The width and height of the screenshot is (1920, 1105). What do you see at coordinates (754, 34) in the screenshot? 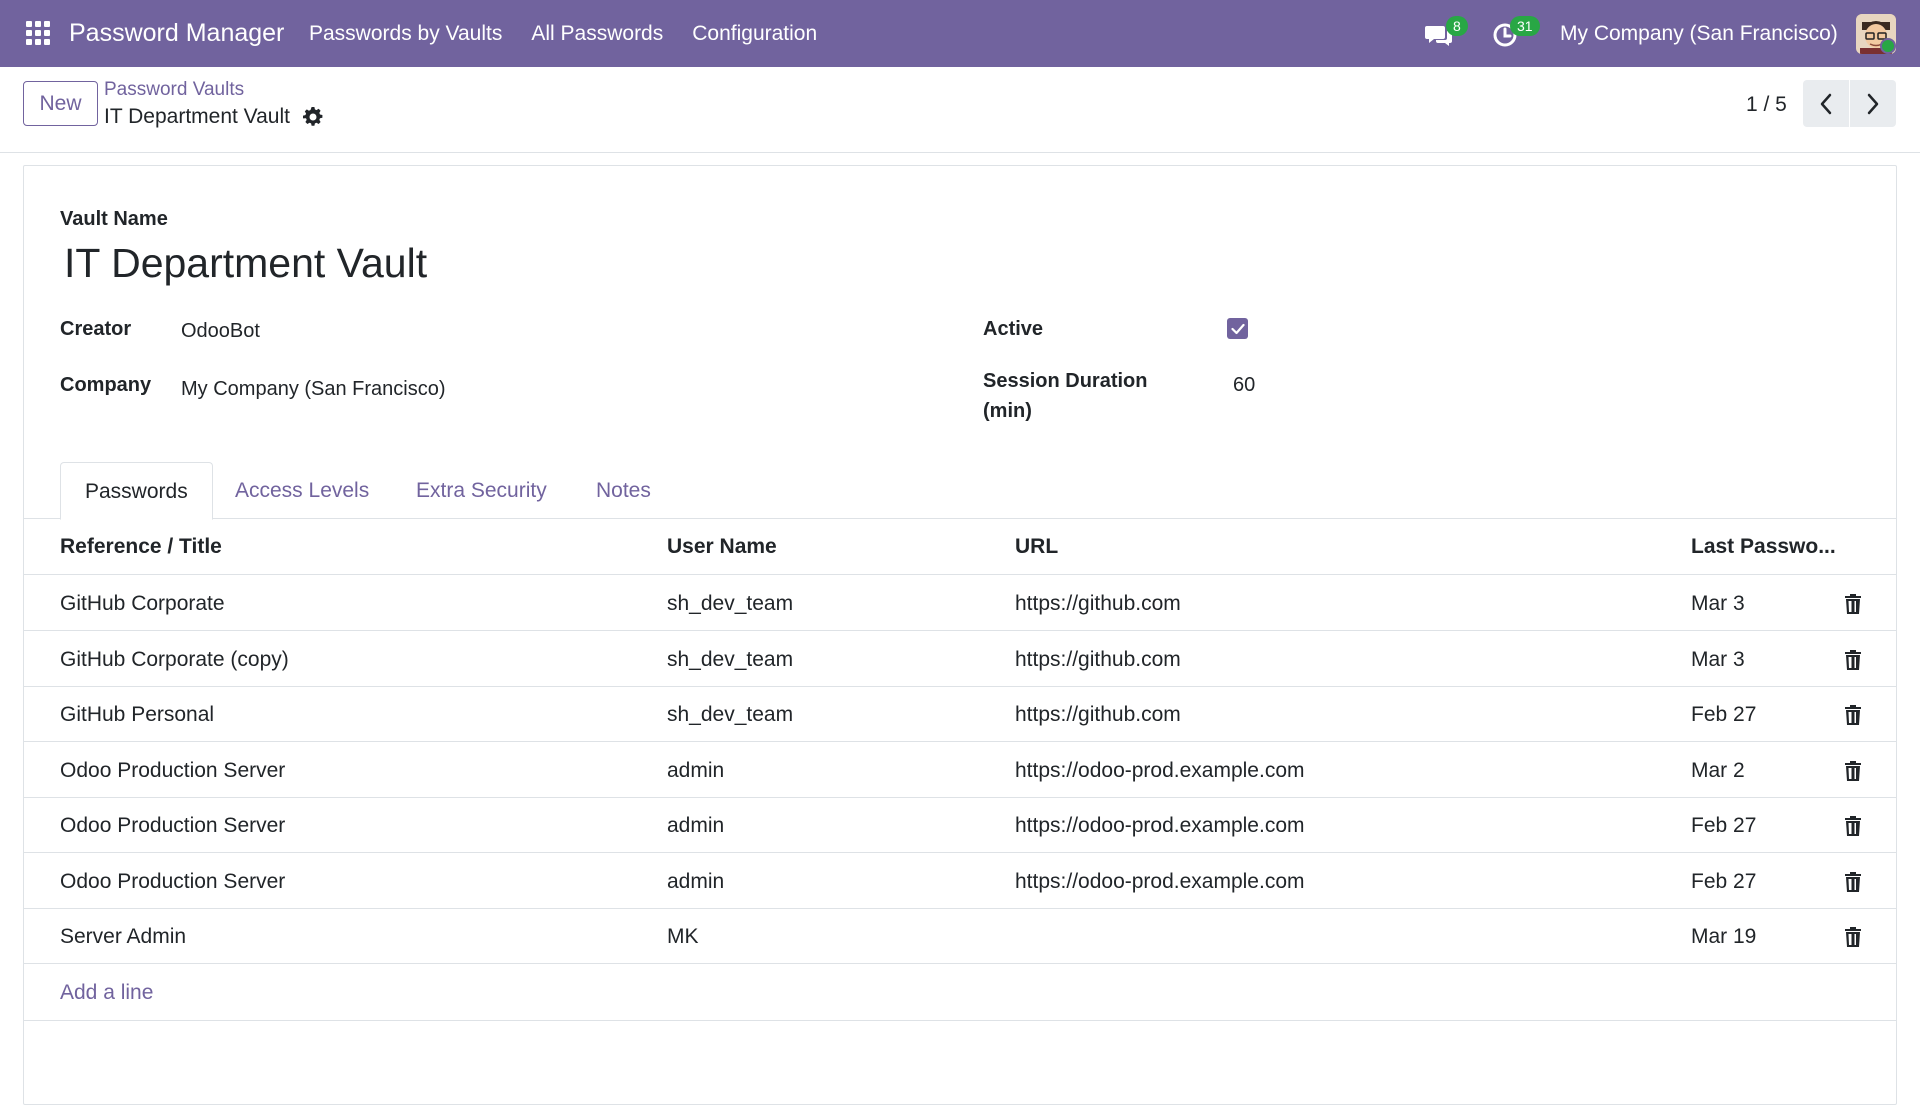
I see `menu-configuration: Configuration` at bounding box center [754, 34].